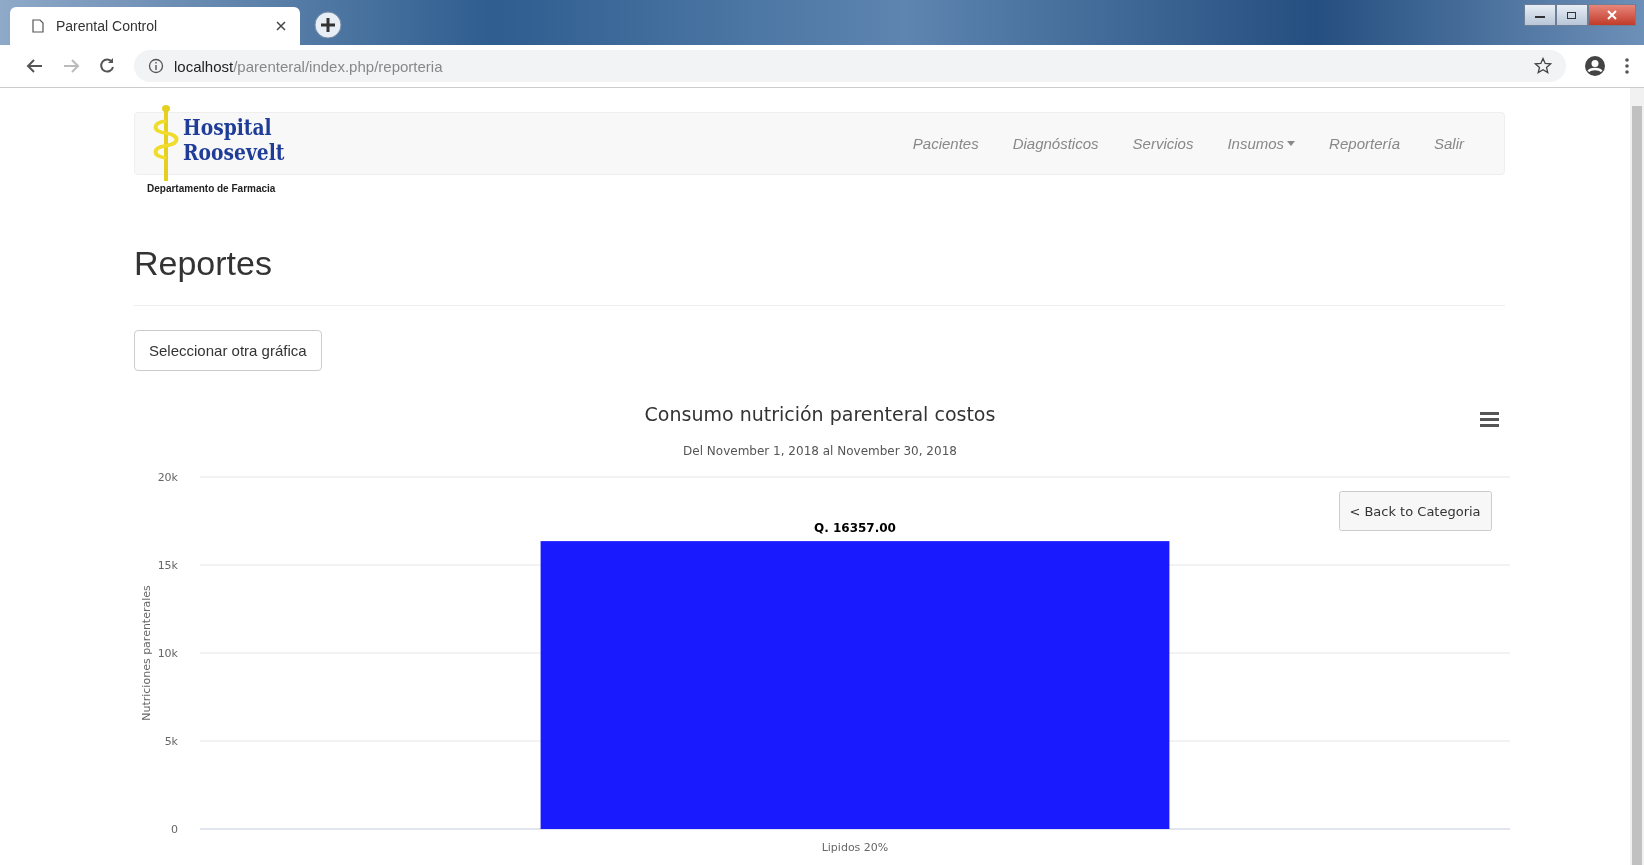  I want to click on logo-text: Hospital, so click(228, 127).